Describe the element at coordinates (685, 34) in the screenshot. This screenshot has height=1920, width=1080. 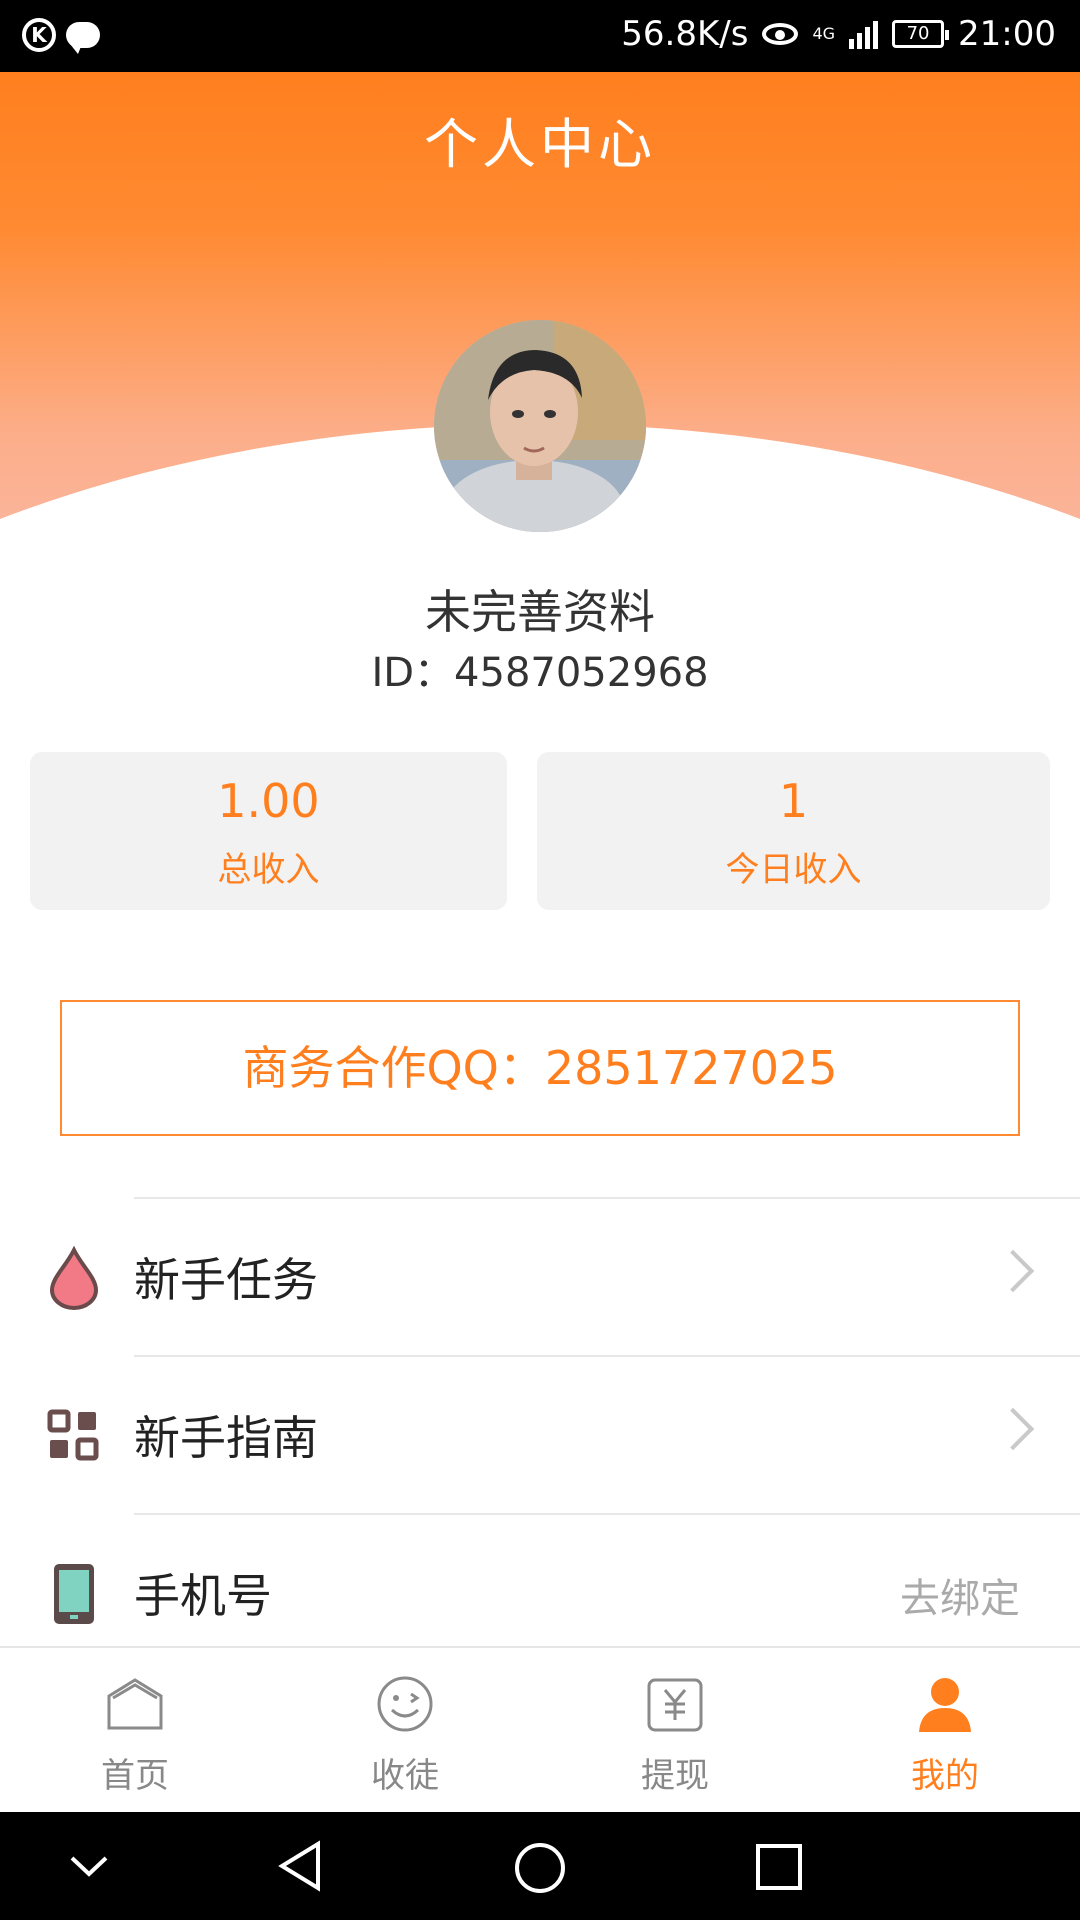
I see `network-speed: 56.8K/s` at that location.